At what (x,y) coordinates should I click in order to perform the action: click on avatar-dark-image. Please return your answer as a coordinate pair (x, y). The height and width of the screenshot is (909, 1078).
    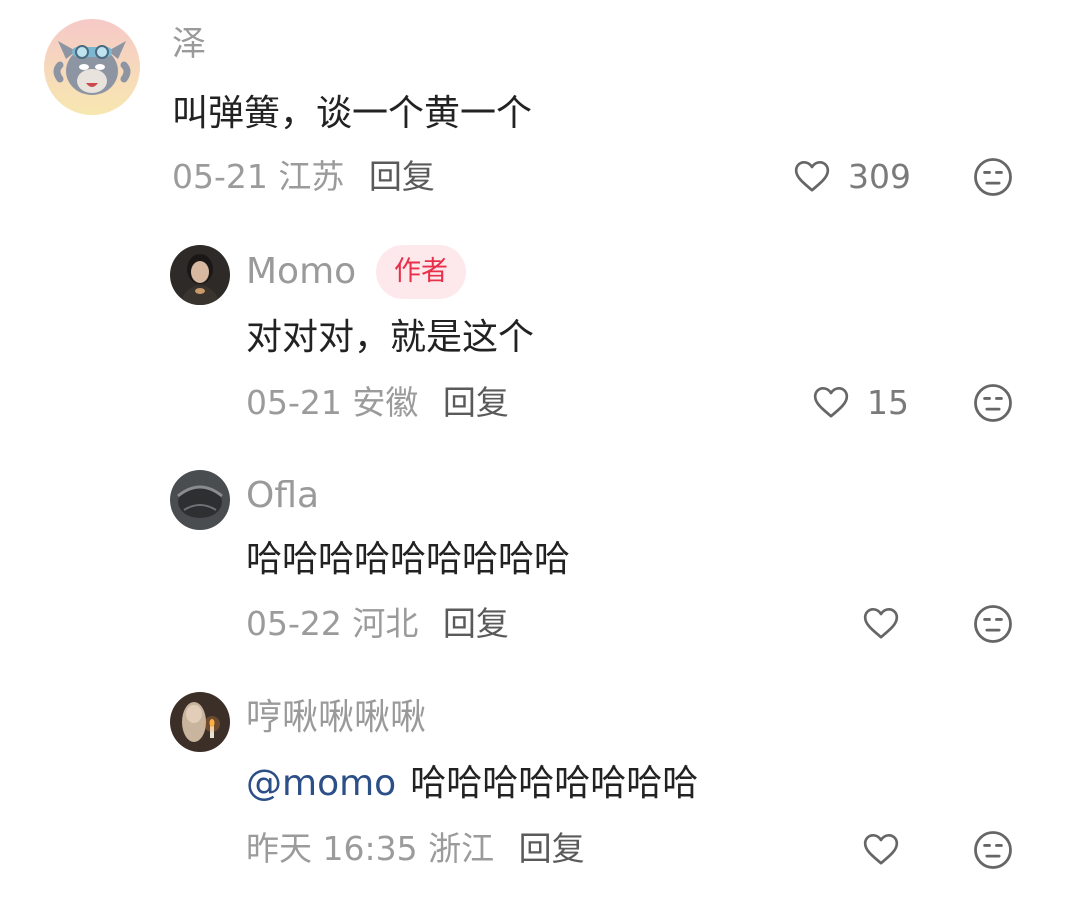
    Looking at the image, I should click on (200, 500).